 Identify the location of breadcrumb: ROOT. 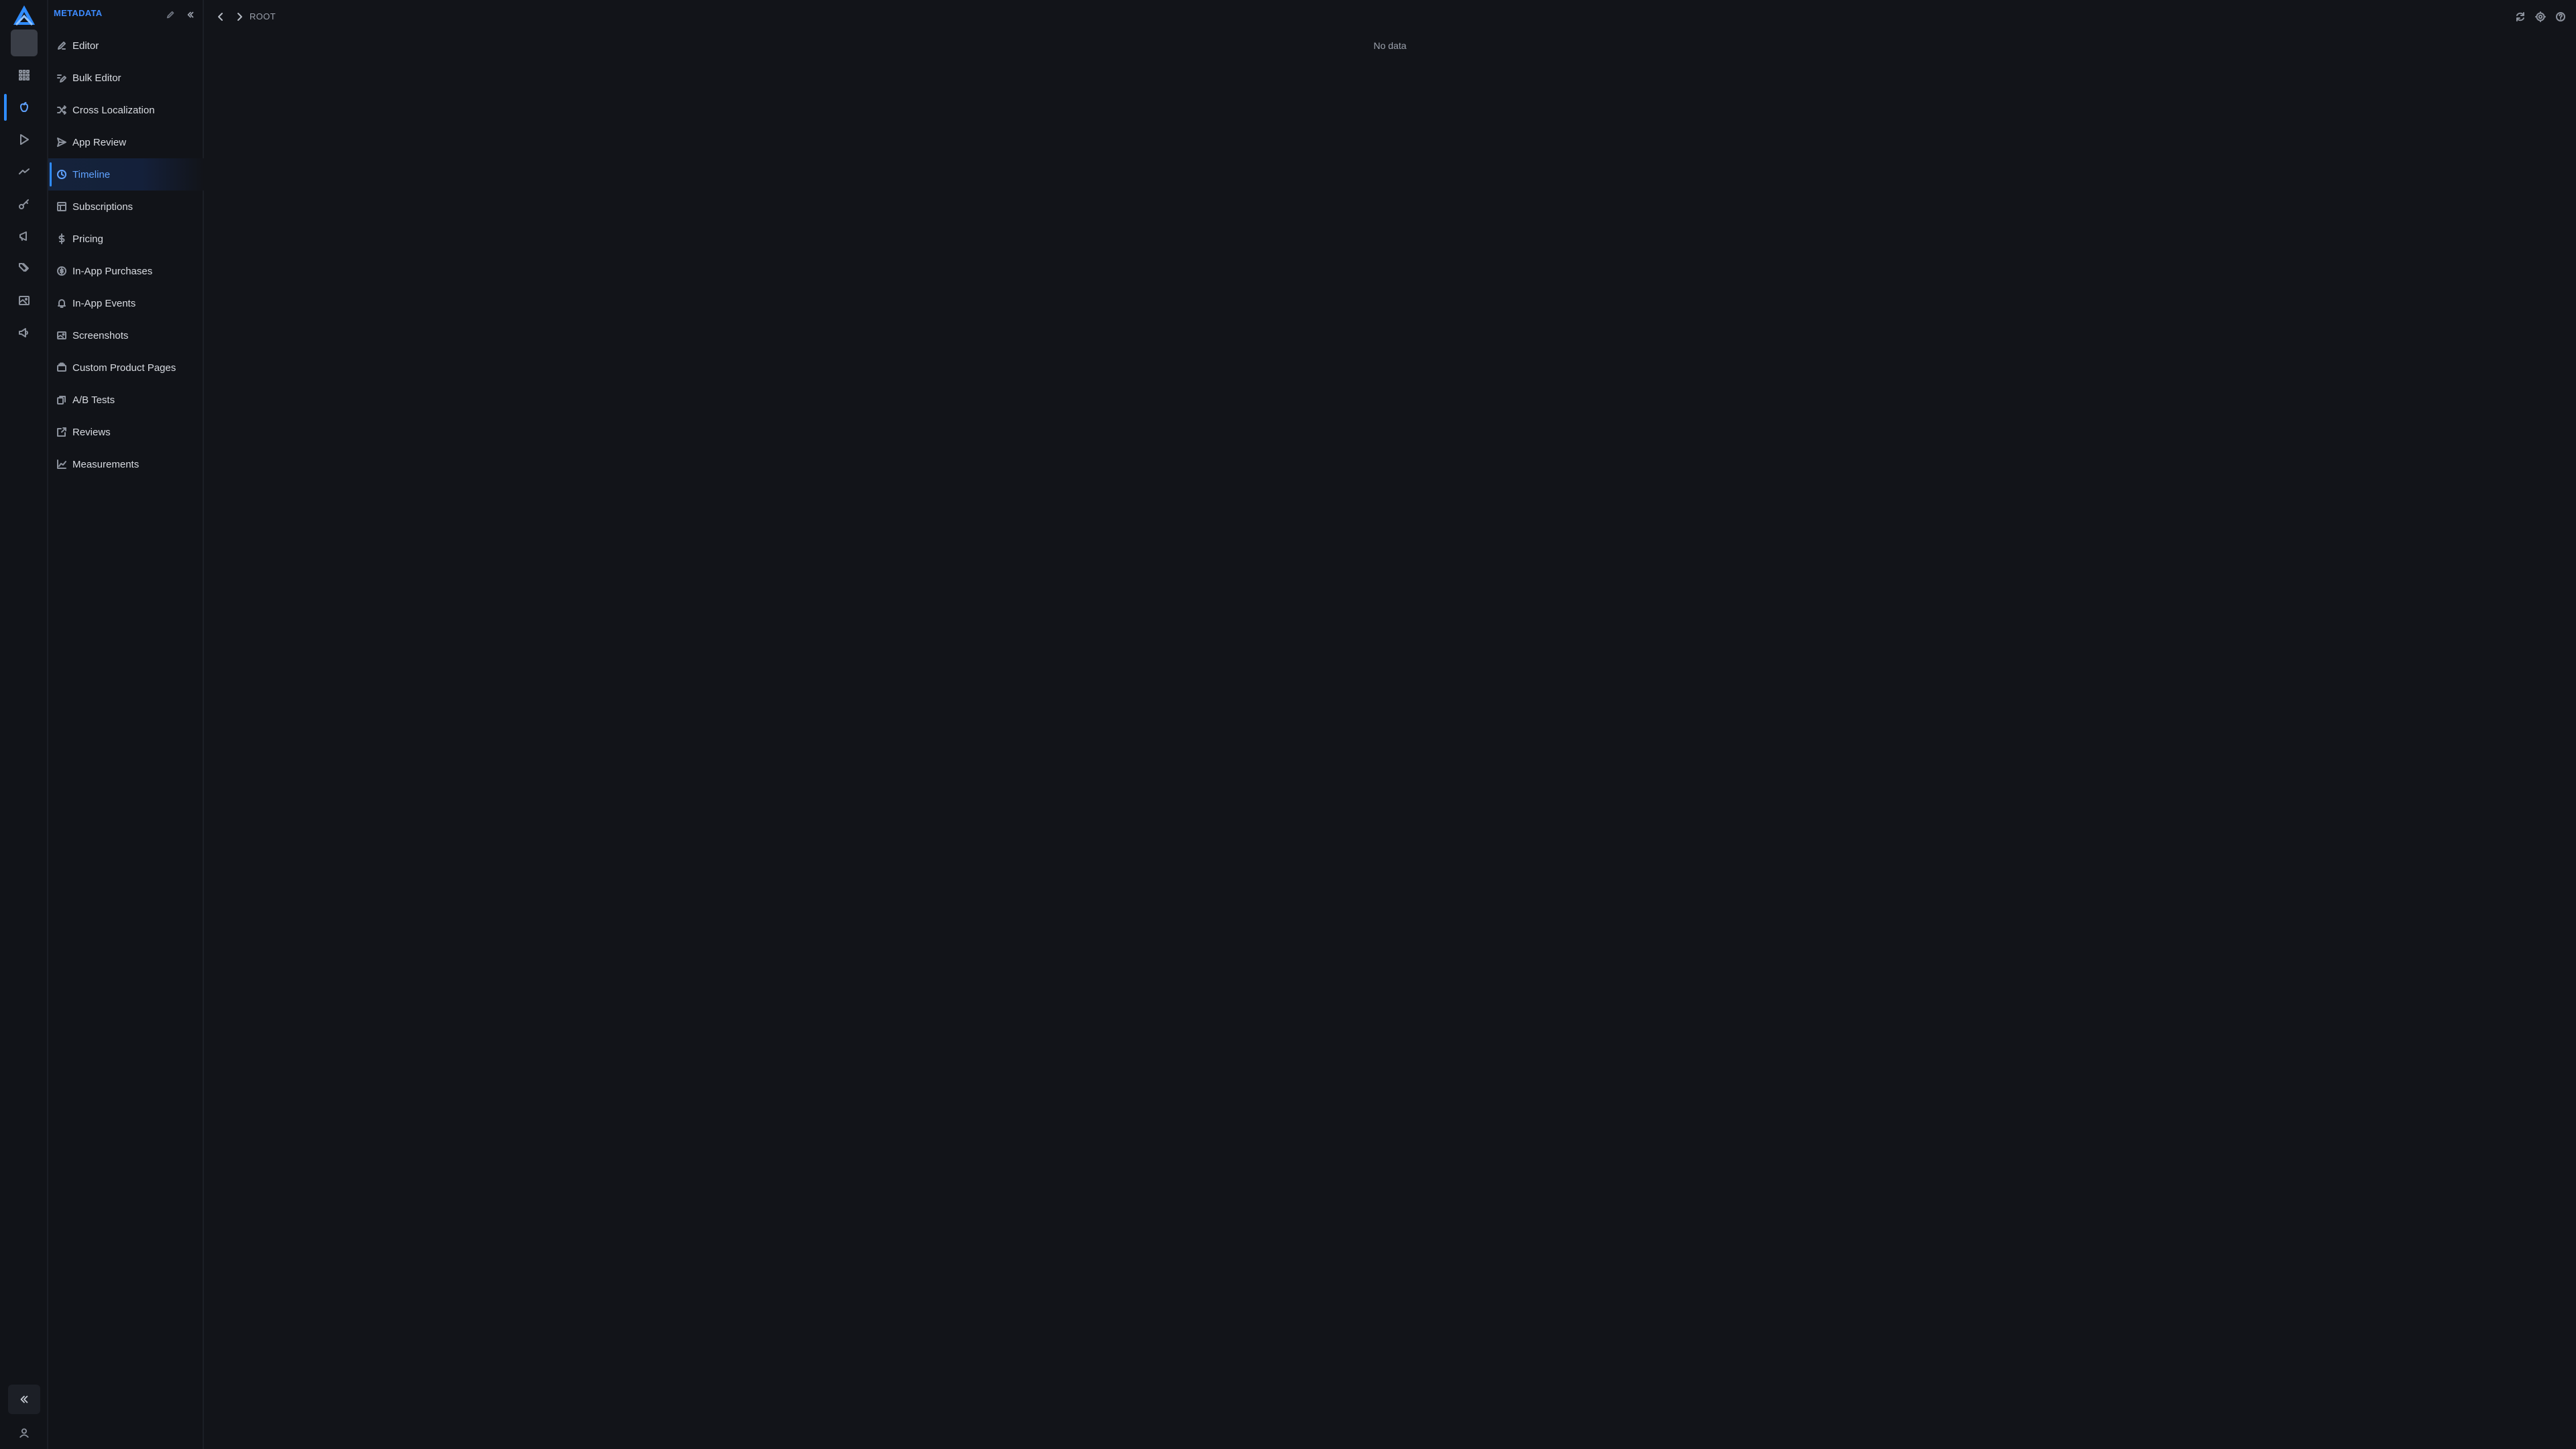
(263, 16).